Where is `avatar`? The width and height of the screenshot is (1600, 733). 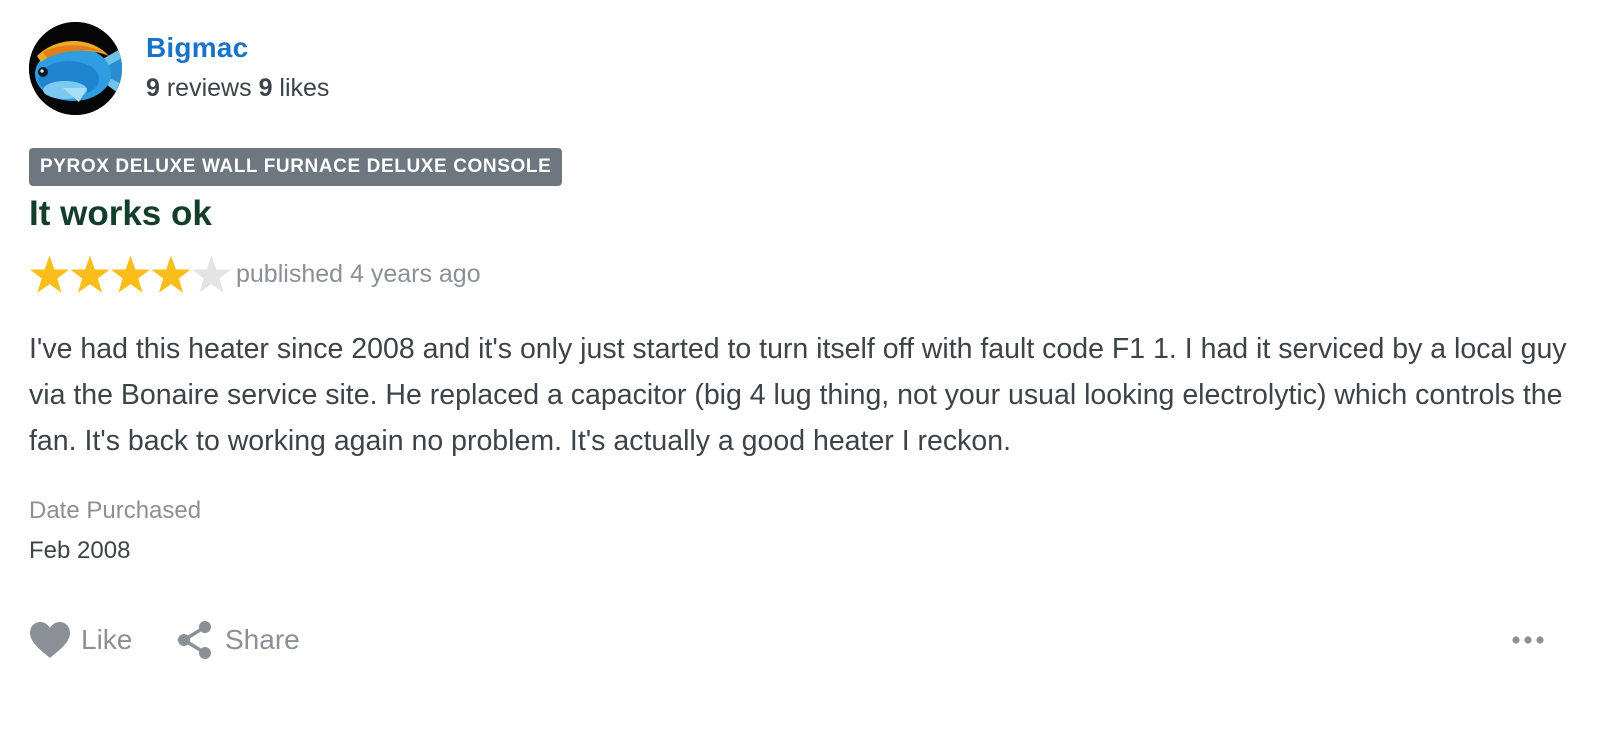 avatar is located at coordinates (75, 68).